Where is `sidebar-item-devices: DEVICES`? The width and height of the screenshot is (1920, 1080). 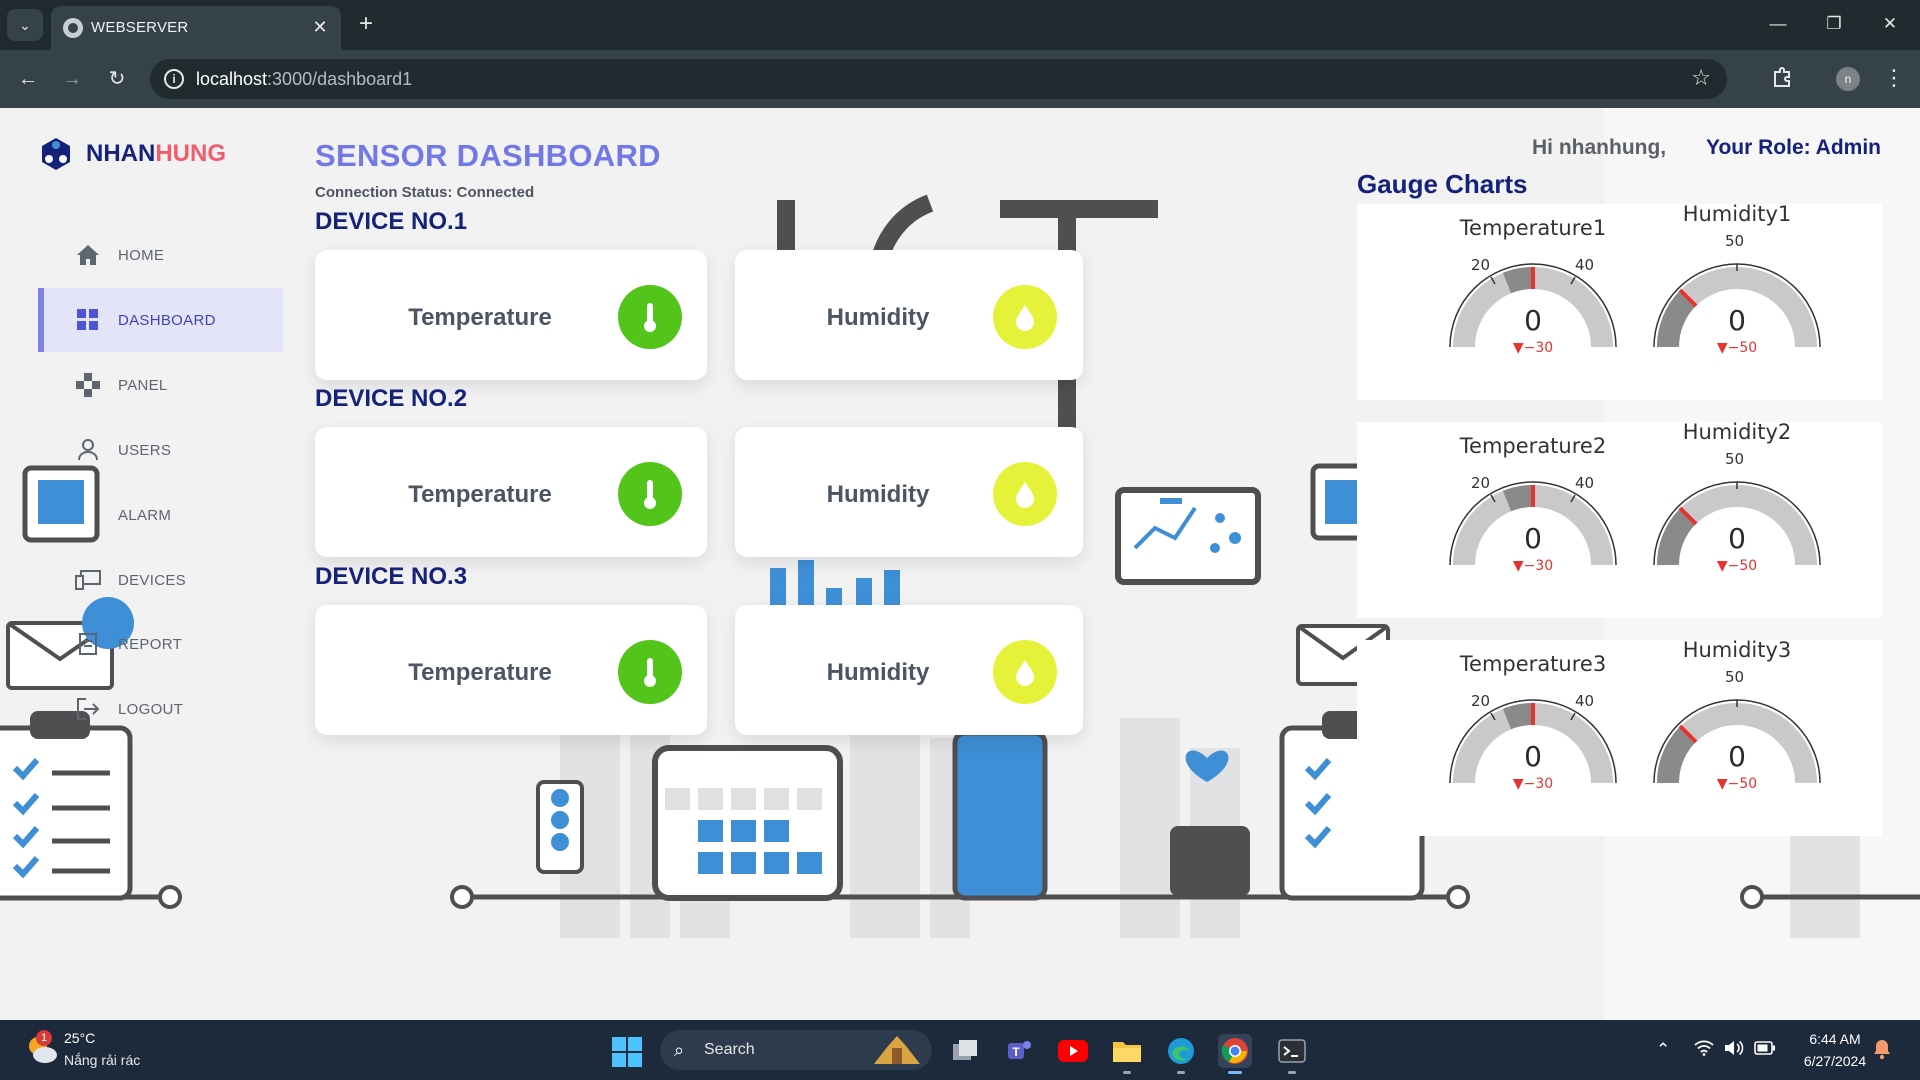
sidebar-item-devices: DEVICES is located at coordinates (160, 580).